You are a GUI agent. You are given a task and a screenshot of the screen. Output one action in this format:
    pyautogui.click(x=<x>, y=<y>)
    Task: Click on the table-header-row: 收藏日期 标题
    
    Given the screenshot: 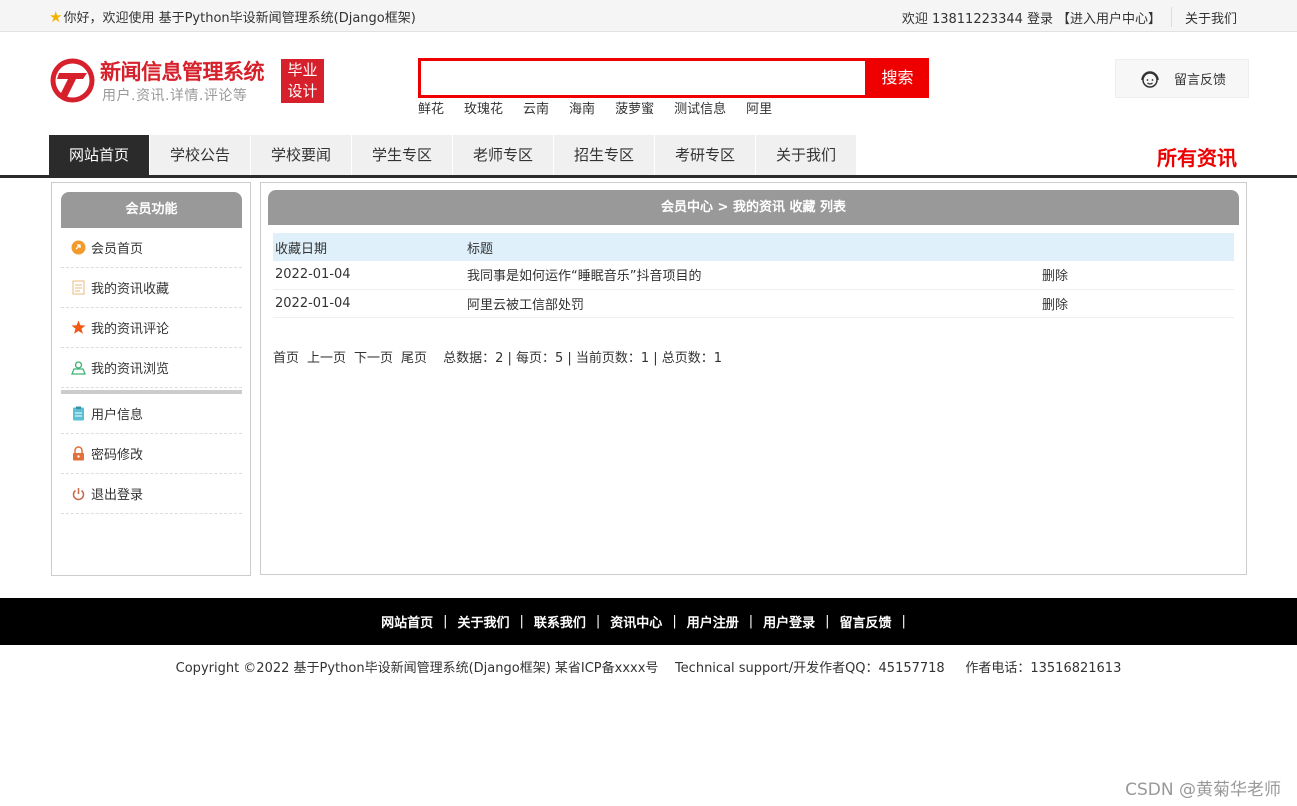 What is the action you would take?
    pyautogui.click(x=753, y=247)
    